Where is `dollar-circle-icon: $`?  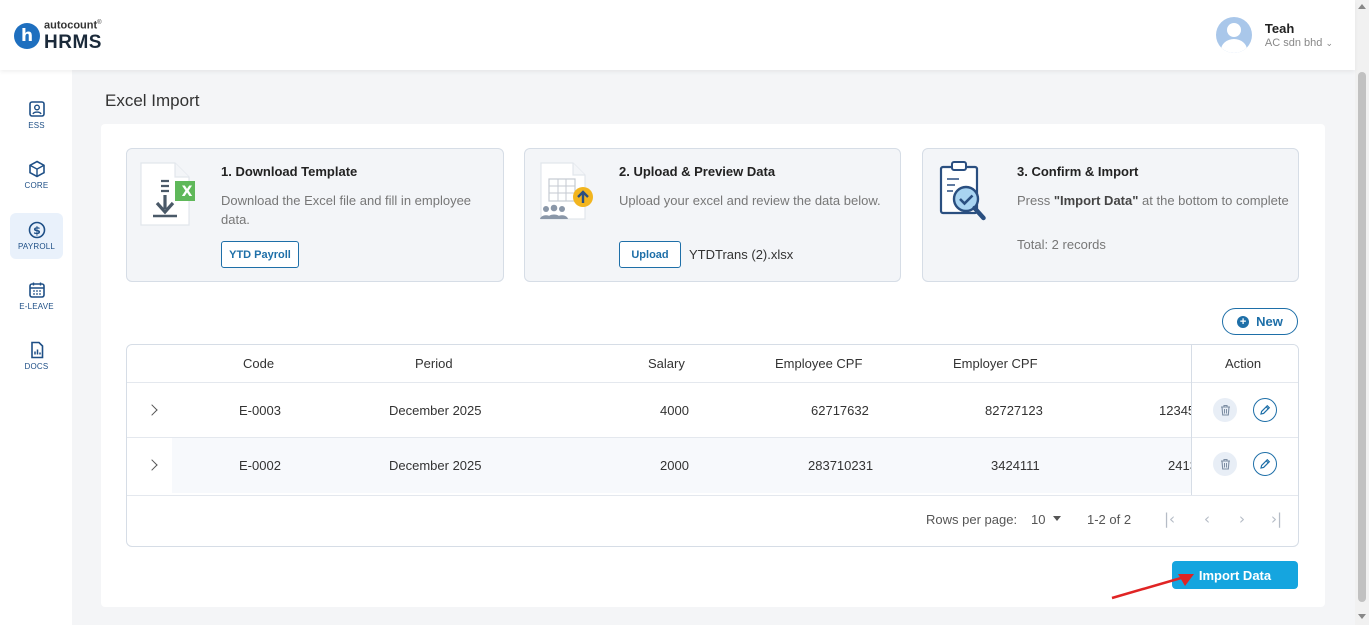 dollar-circle-icon: $ is located at coordinates (36, 230).